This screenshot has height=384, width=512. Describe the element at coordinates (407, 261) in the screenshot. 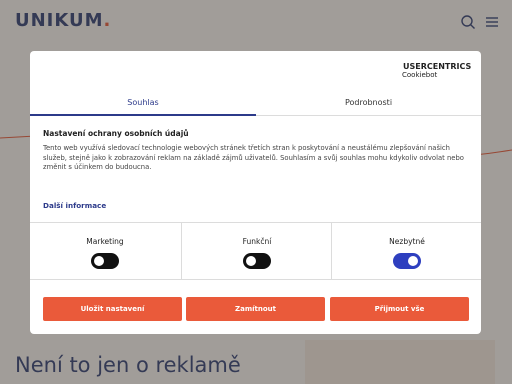

I see `necessary-toggle` at that location.